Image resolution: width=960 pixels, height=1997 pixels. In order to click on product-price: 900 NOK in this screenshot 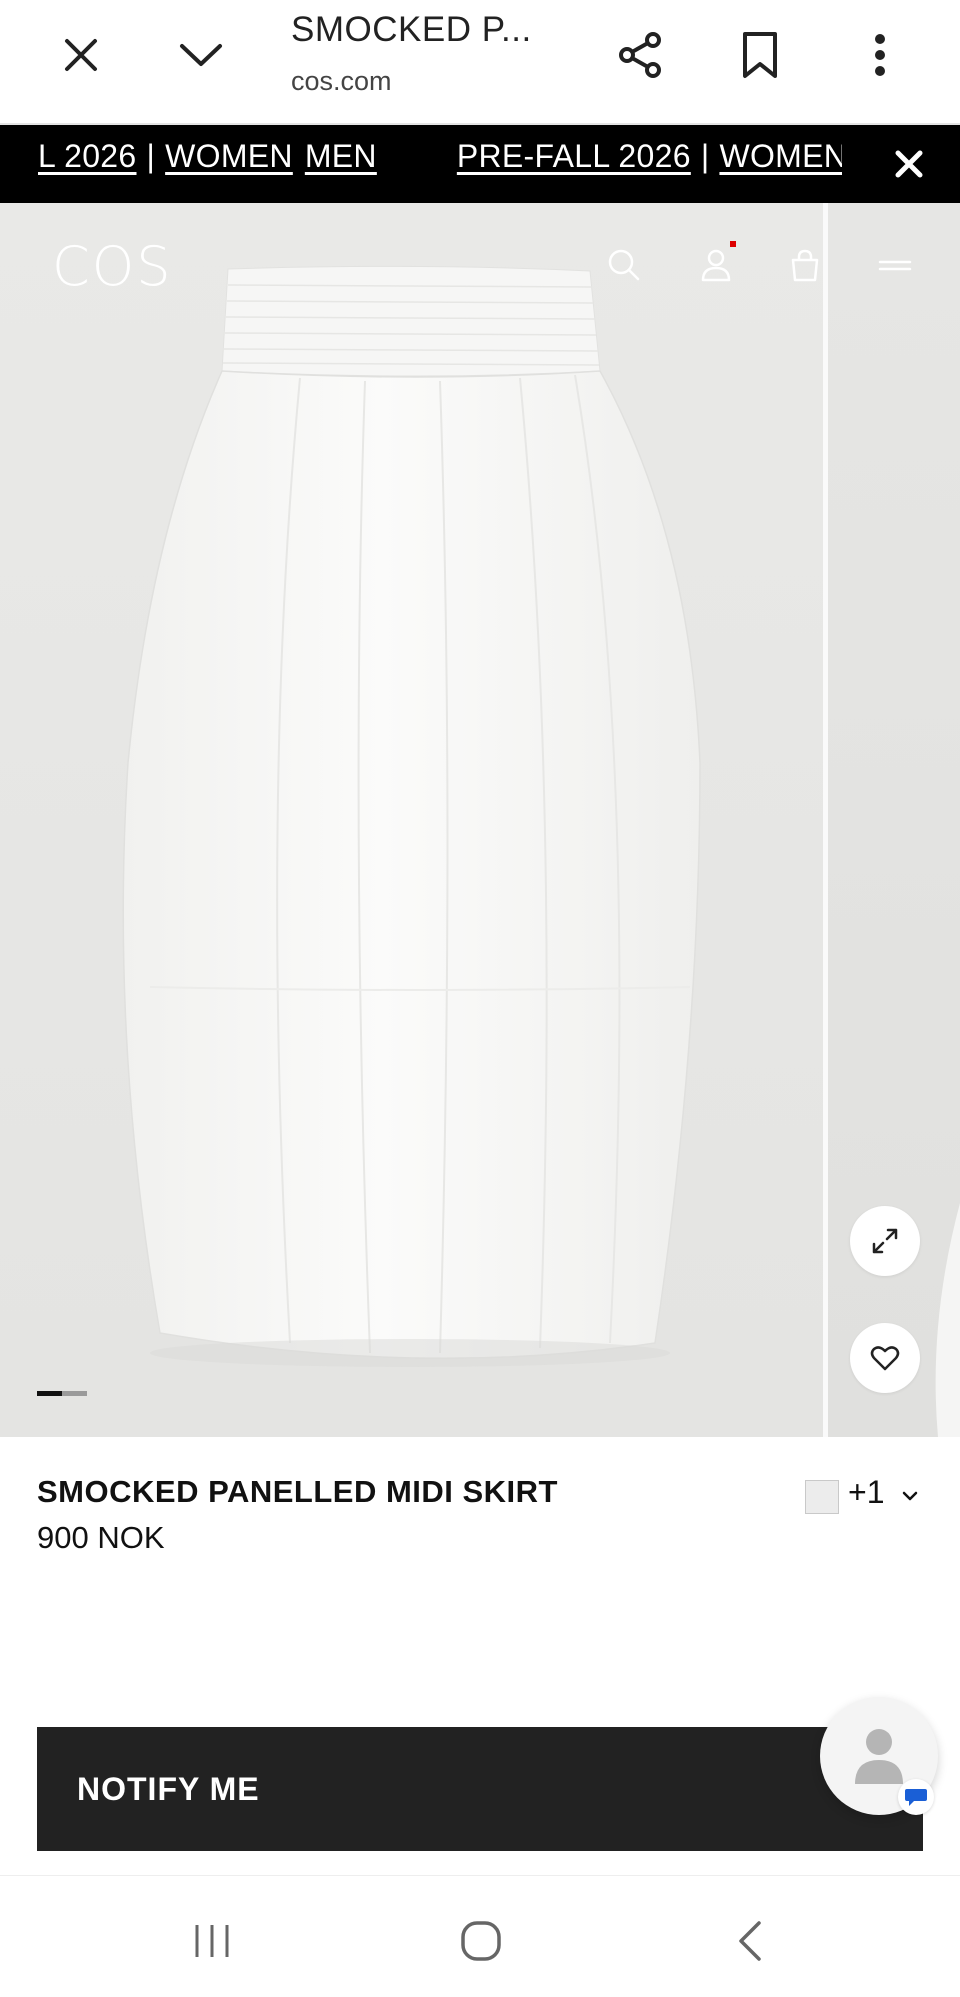, I will do `click(101, 1537)`.